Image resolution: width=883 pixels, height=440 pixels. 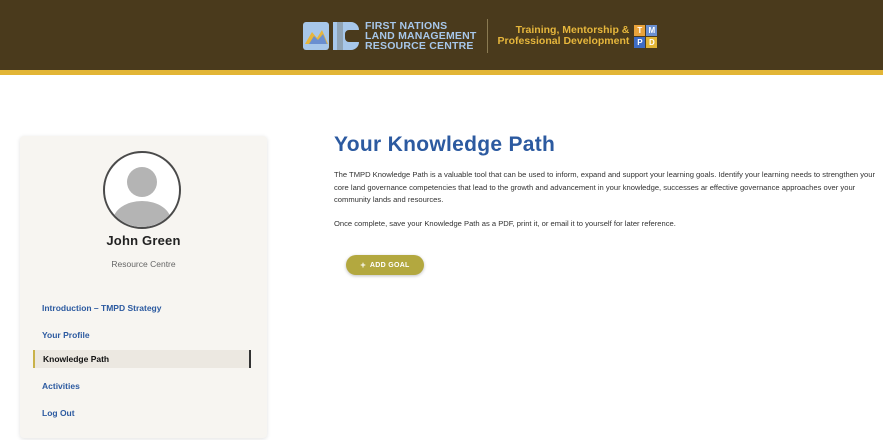 I want to click on user-name: John Green, so click(x=143, y=240).